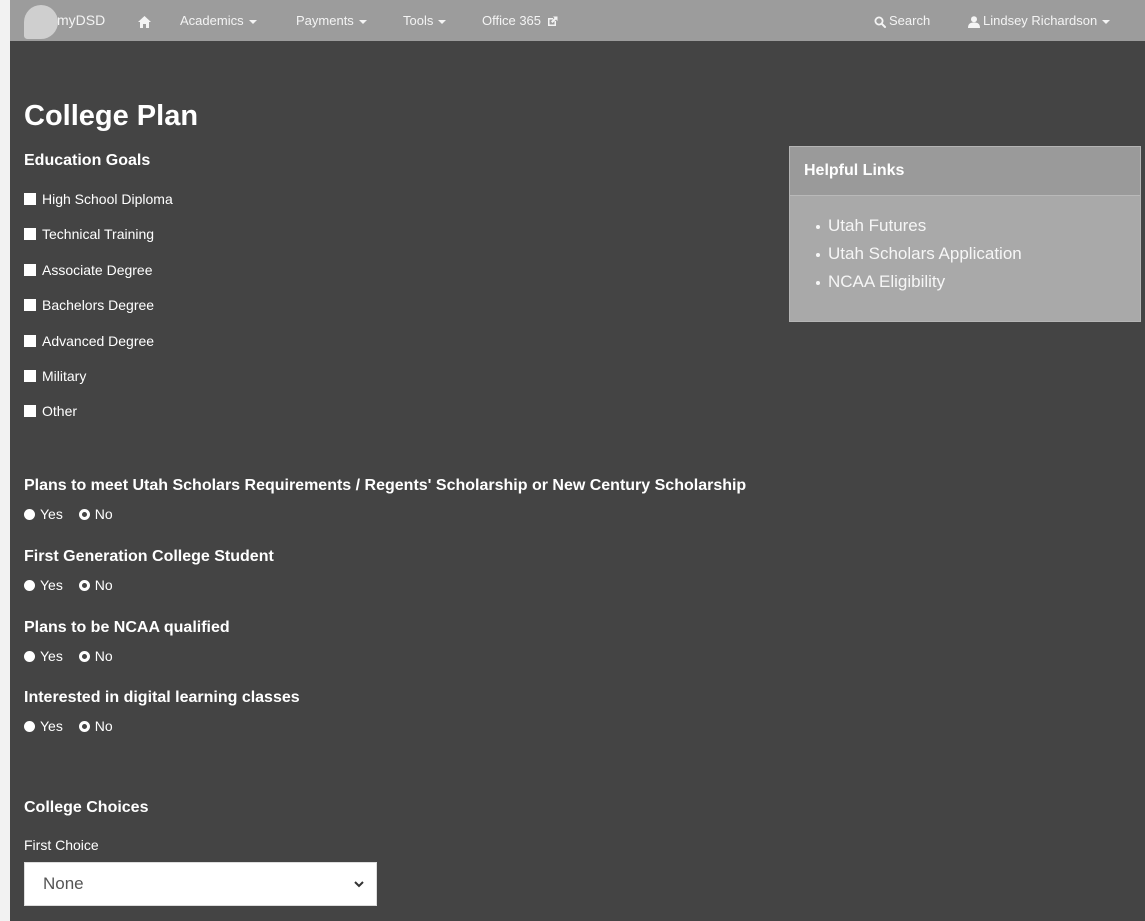  I want to click on goal-checkbox: Associate Degree, so click(88, 270).